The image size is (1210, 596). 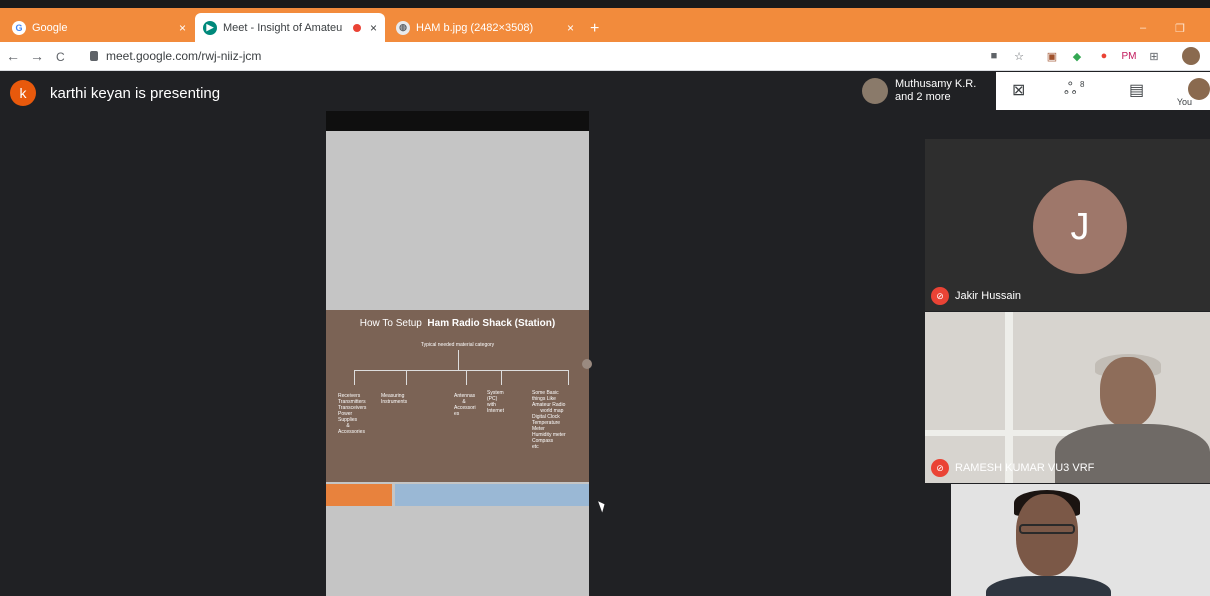 What do you see at coordinates (1154, 56) in the screenshot?
I see `apps-icon: ⊞` at bounding box center [1154, 56].